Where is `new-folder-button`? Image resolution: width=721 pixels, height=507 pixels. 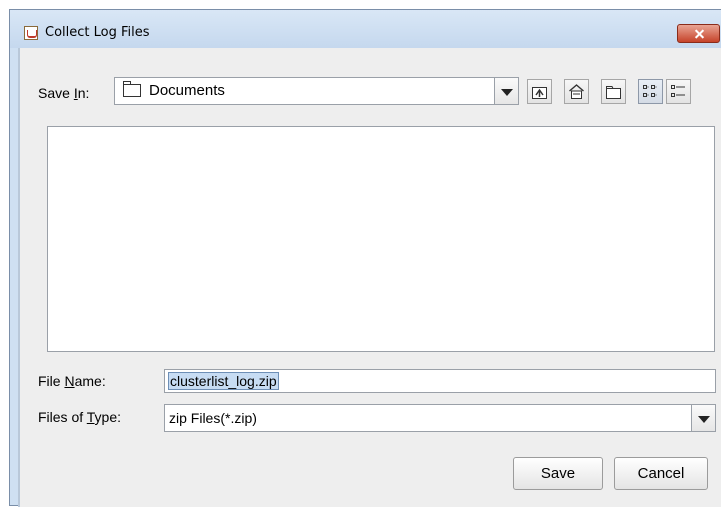
new-folder-button is located at coordinates (613, 91).